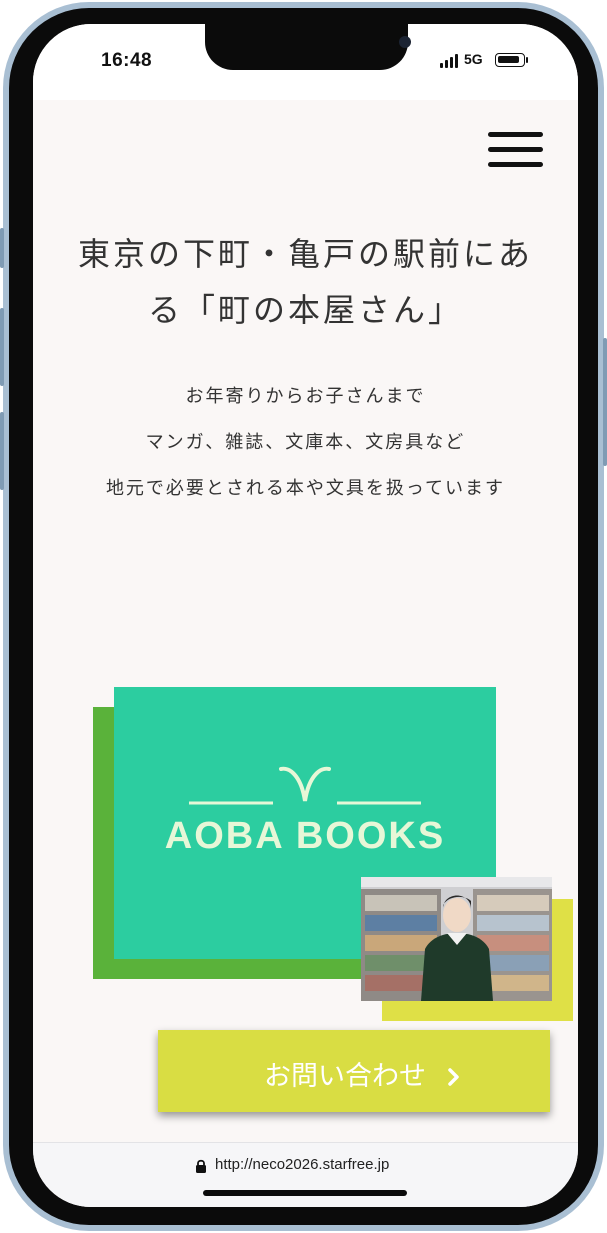  What do you see at coordinates (453, 1077) in the screenshot?
I see `chevron-right-icon` at bounding box center [453, 1077].